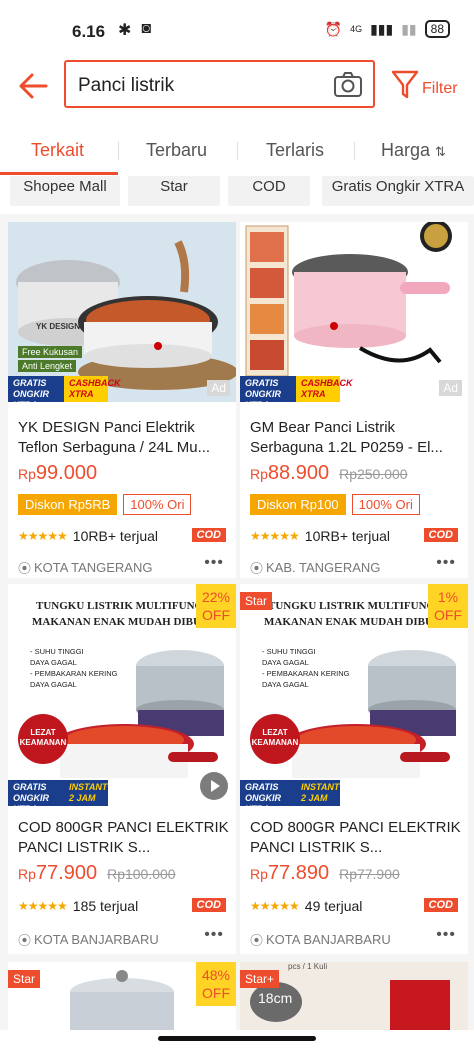 This screenshot has width=474, height=1053. What do you see at coordinates (237, 149) in the screenshot?
I see `sort-tabs: Terkait Terbaru Terlaris Harga ⇅` at bounding box center [237, 149].